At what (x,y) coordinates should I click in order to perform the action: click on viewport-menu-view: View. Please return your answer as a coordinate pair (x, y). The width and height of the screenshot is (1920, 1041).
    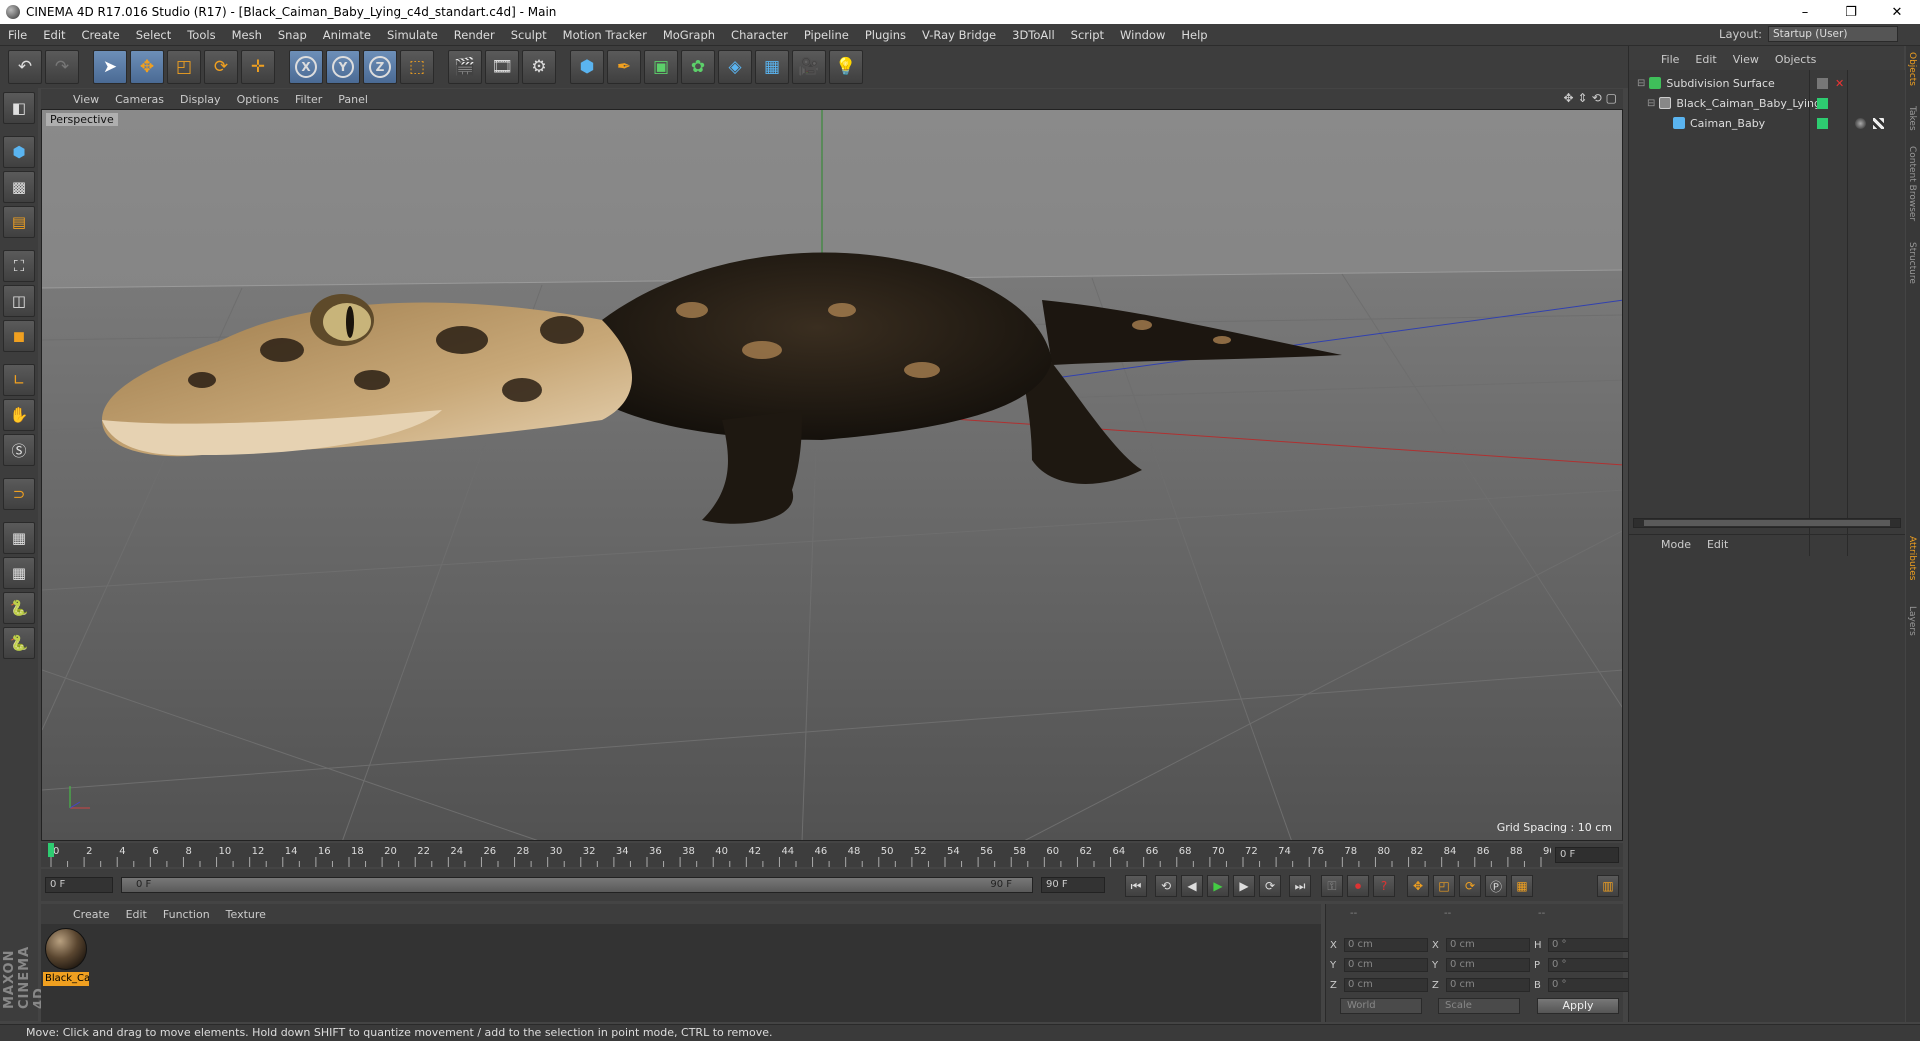
    Looking at the image, I should click on (86, 99).